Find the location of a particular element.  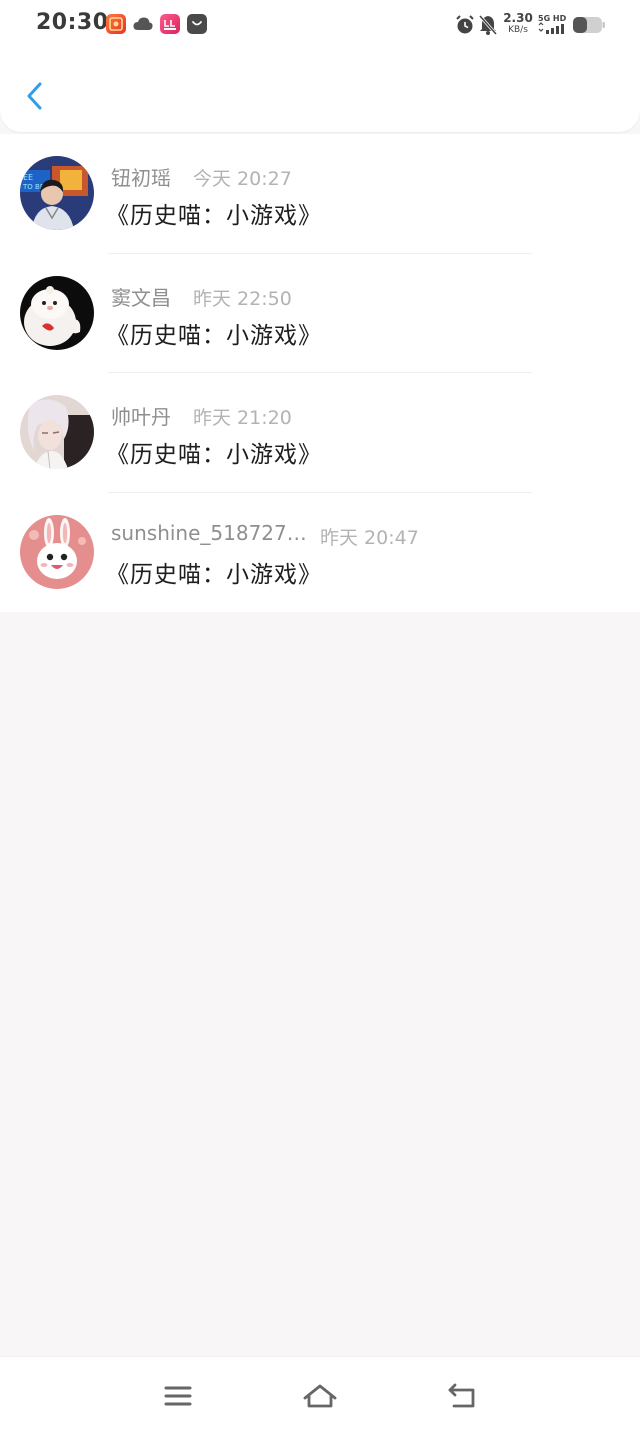

avatar-white-plush is located at coordinates (57, 312).